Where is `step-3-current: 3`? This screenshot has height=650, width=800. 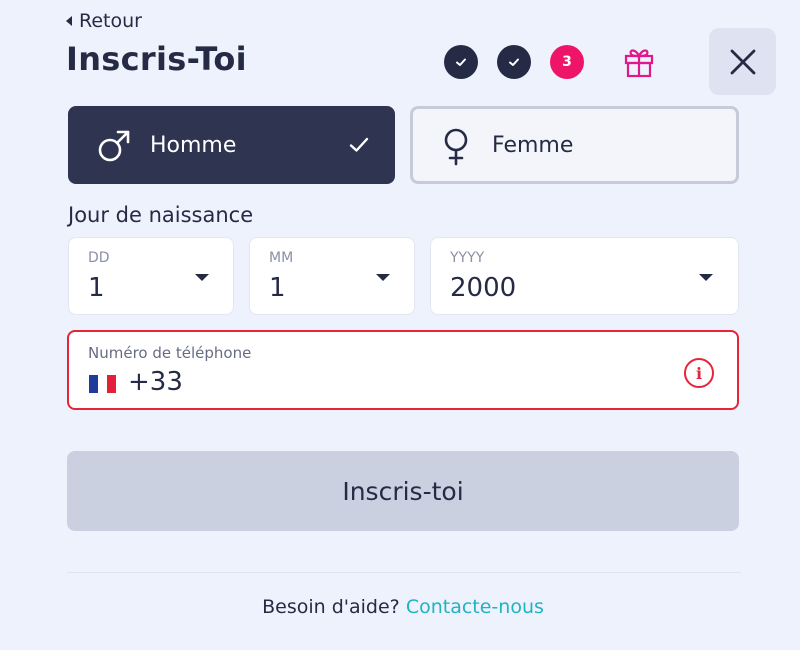 step-3-current: 3 is located at coordinates (567, 62).